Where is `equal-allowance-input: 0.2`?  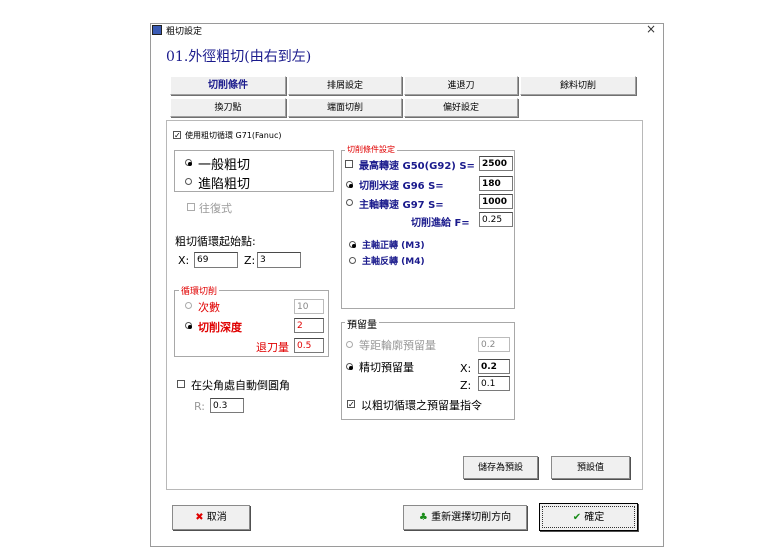 equal-allowance-input: 0.2 is located at coordinates (494, 344).